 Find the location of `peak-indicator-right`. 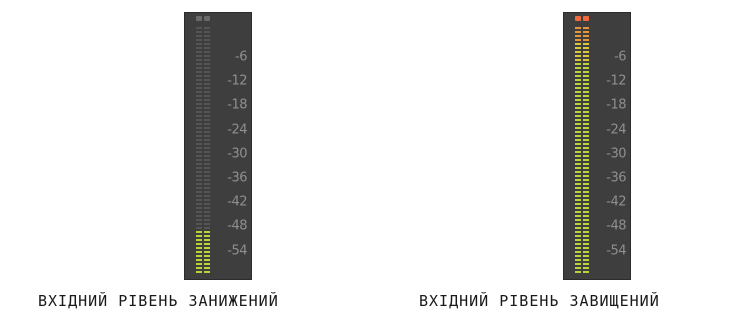

peak-indicator-right is located at coordinates (207, 18).